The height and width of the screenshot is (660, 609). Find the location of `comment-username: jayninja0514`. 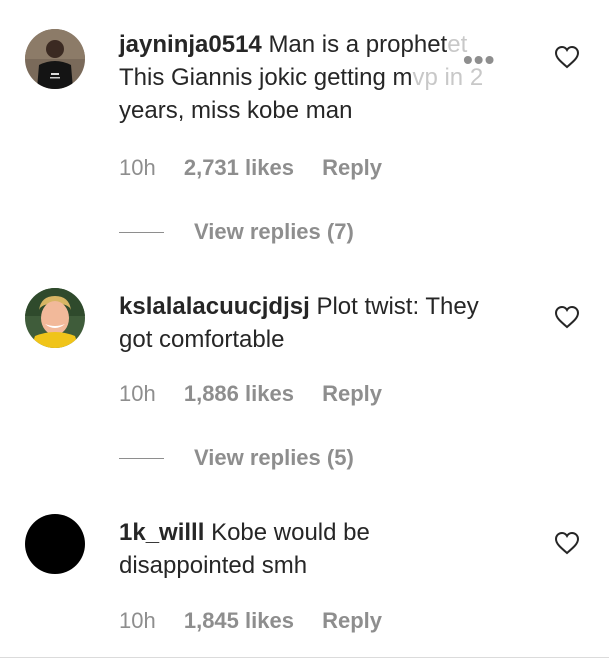

comment-username: jayninja0514 is located at coordinates (190, 44).